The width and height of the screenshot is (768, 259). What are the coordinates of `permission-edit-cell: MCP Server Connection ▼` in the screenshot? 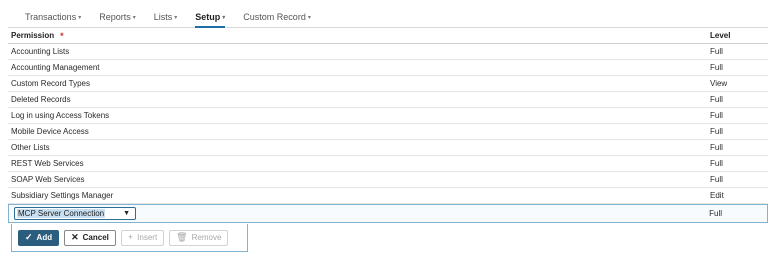 It's located at (359, 213).